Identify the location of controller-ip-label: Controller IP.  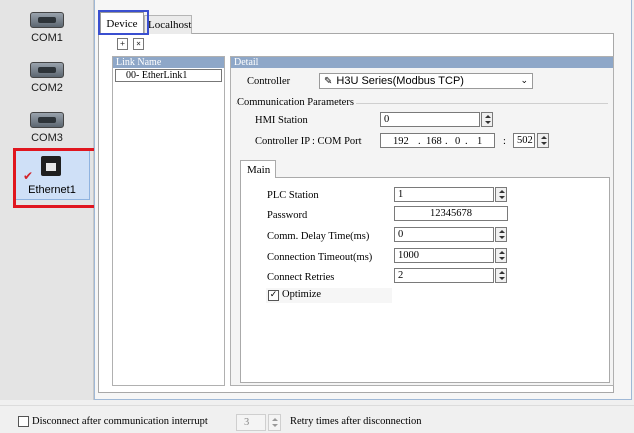
(283, 141).